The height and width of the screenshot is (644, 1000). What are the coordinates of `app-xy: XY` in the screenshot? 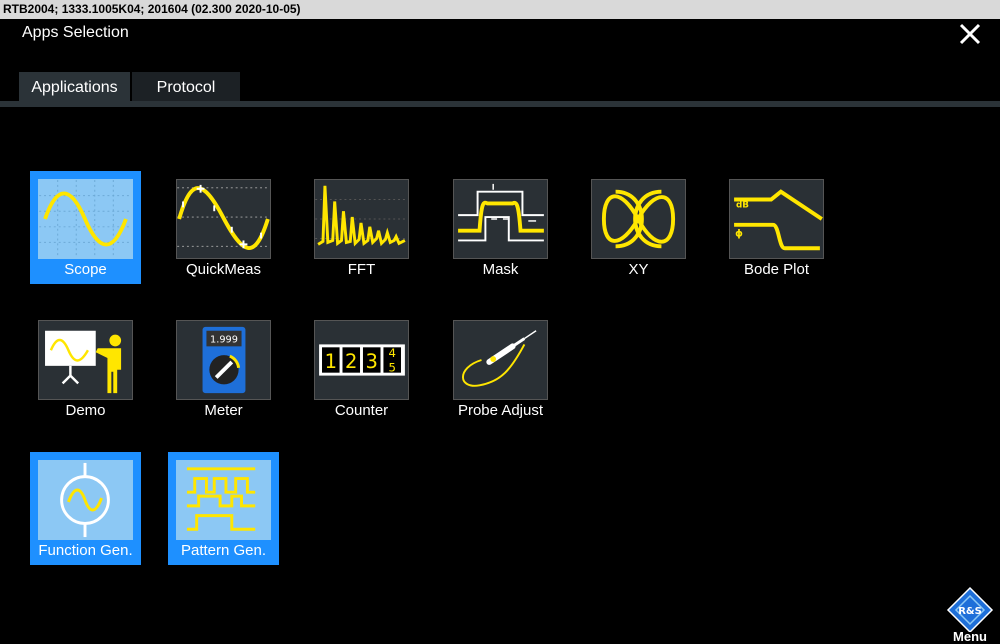 It's located at (638, 227).